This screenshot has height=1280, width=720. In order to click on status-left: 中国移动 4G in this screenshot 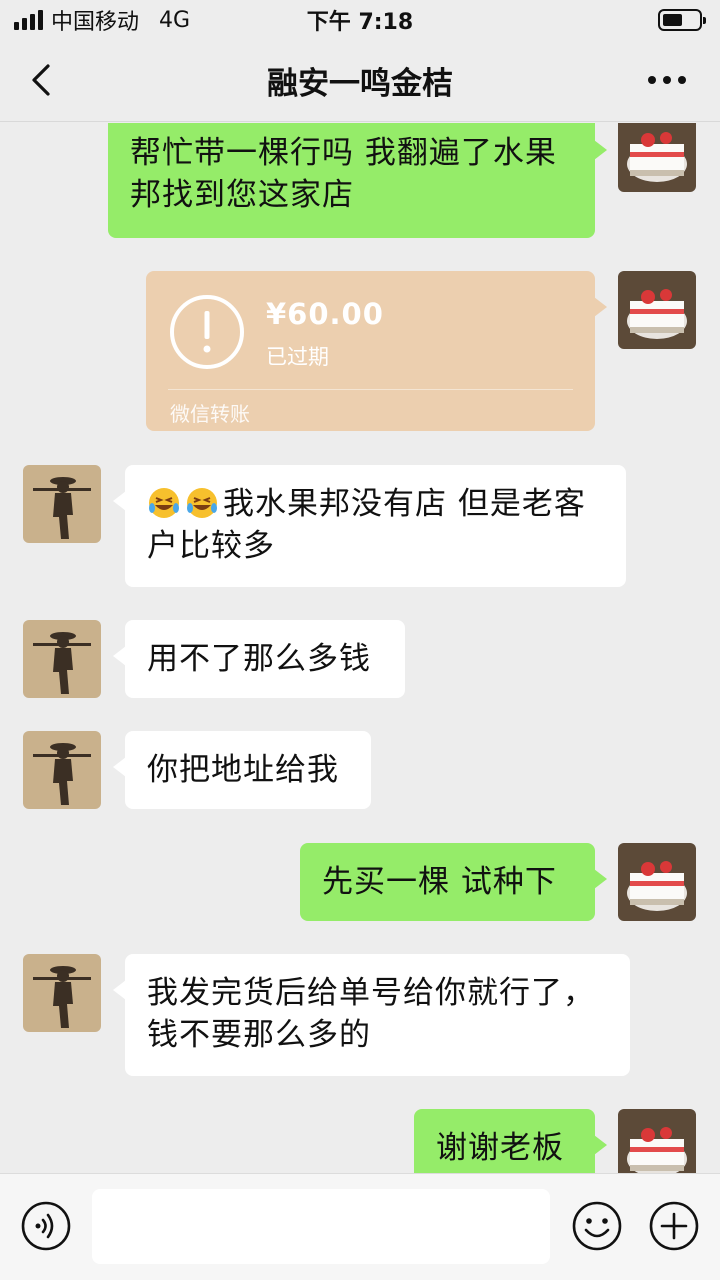, I will do `click(102, 20)`.